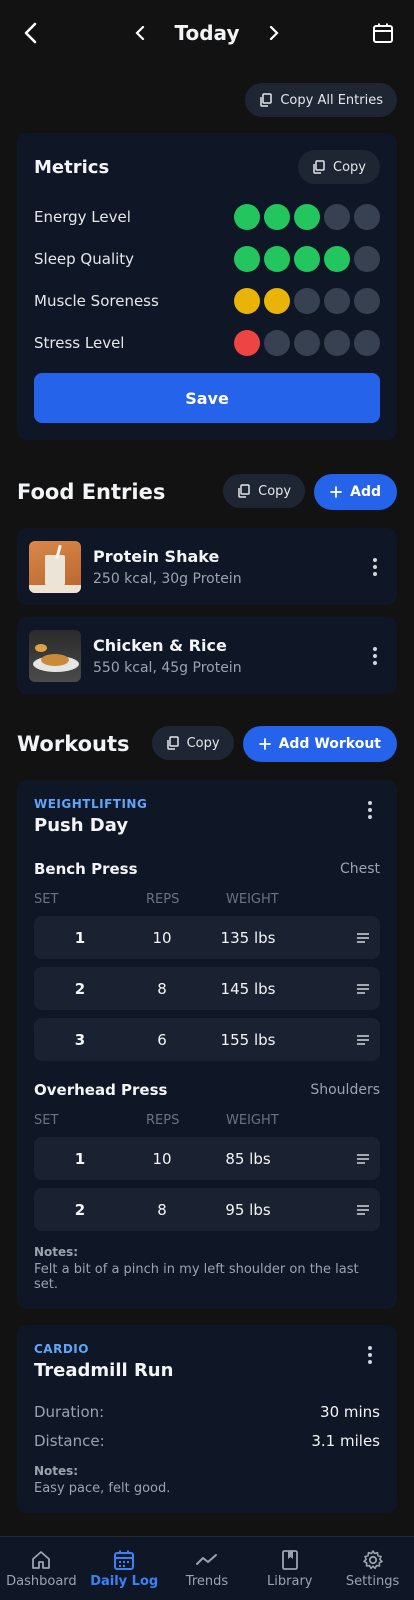 The height and width of the screenshot is (1600, 414). I want to click on copy-workouts-button: Copy, so click(192, 743).